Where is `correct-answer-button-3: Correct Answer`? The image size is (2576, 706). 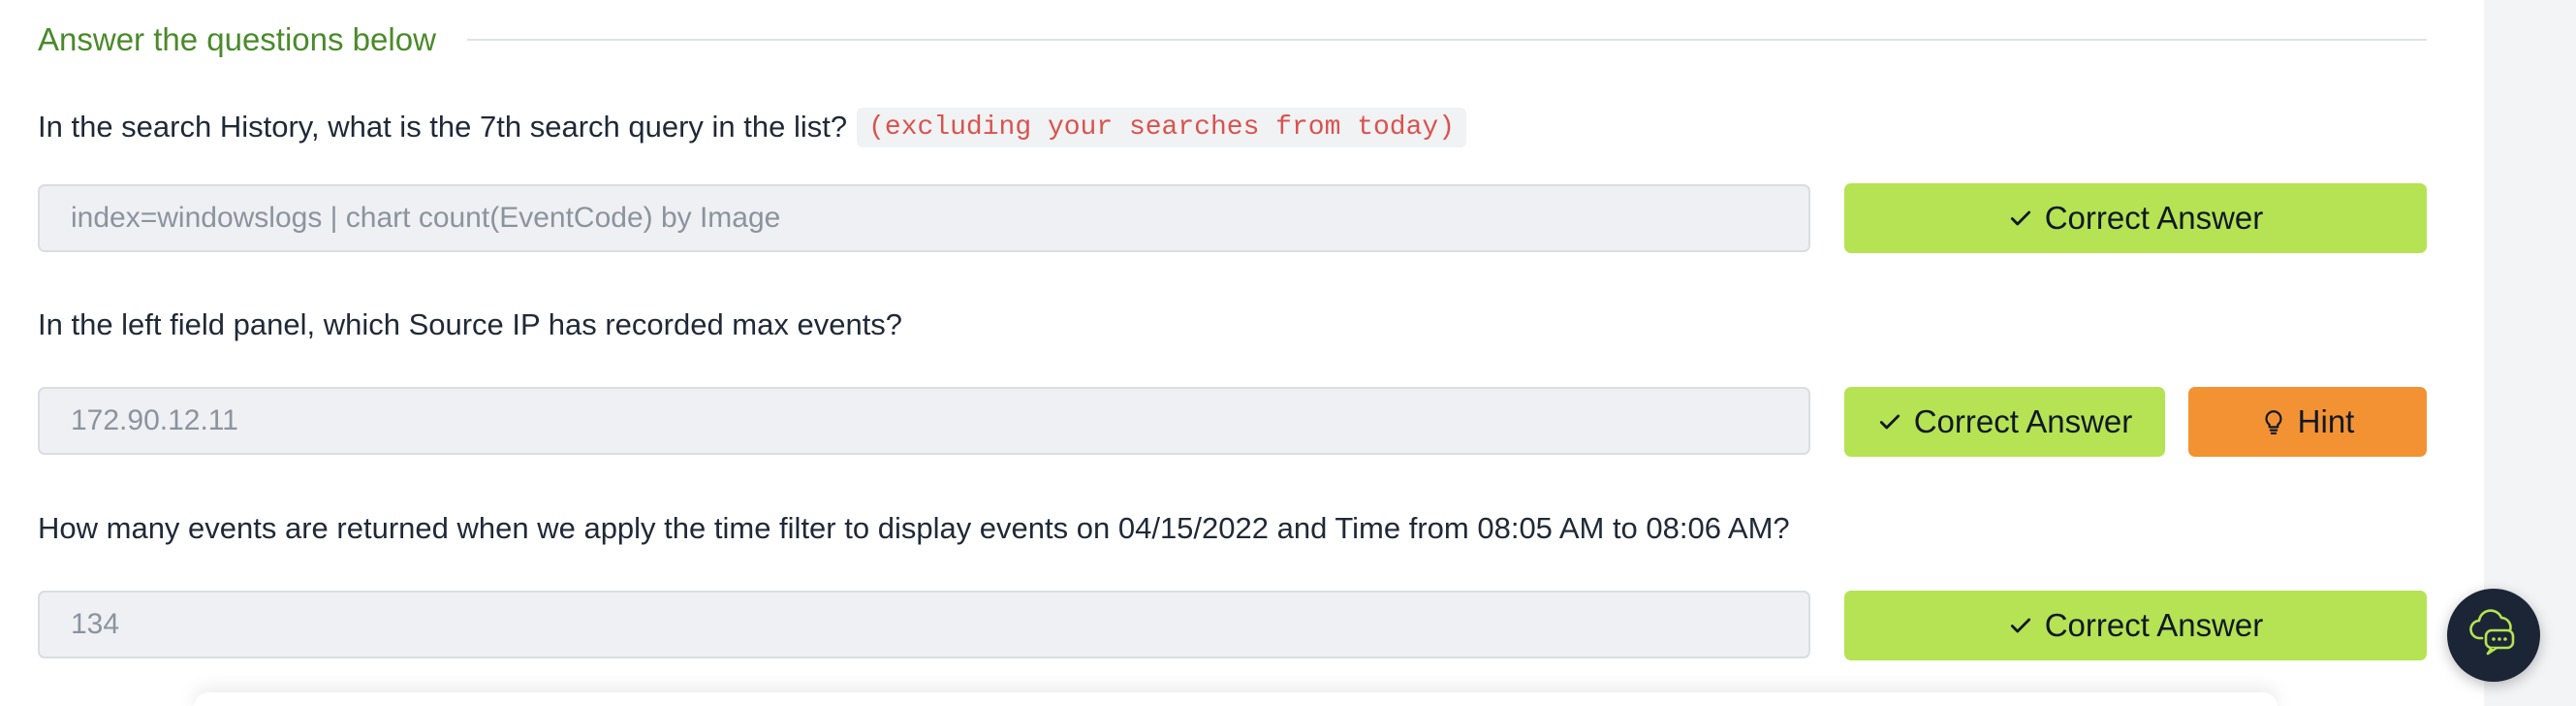
correct-answer-button-3: Correct Answer is located at coordinates (2135, 625).